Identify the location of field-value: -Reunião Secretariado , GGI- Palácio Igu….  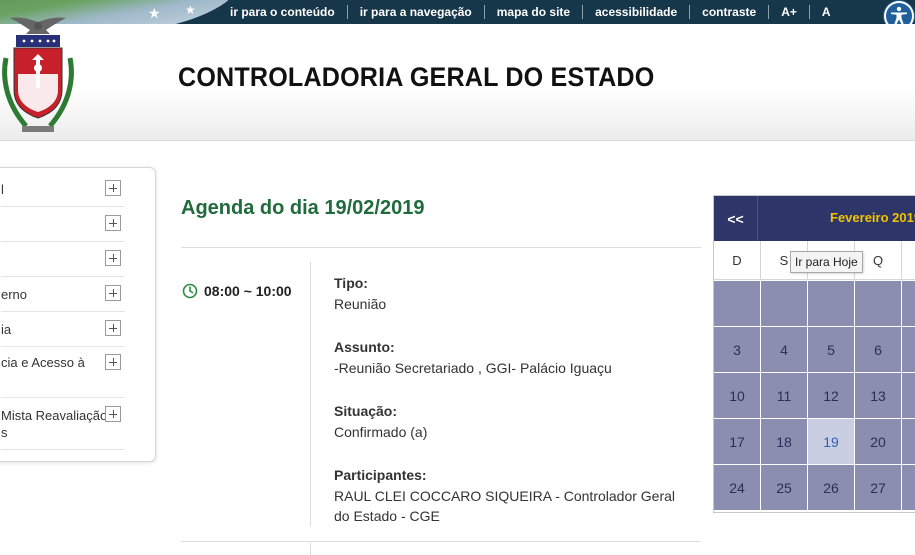
(473, 368).